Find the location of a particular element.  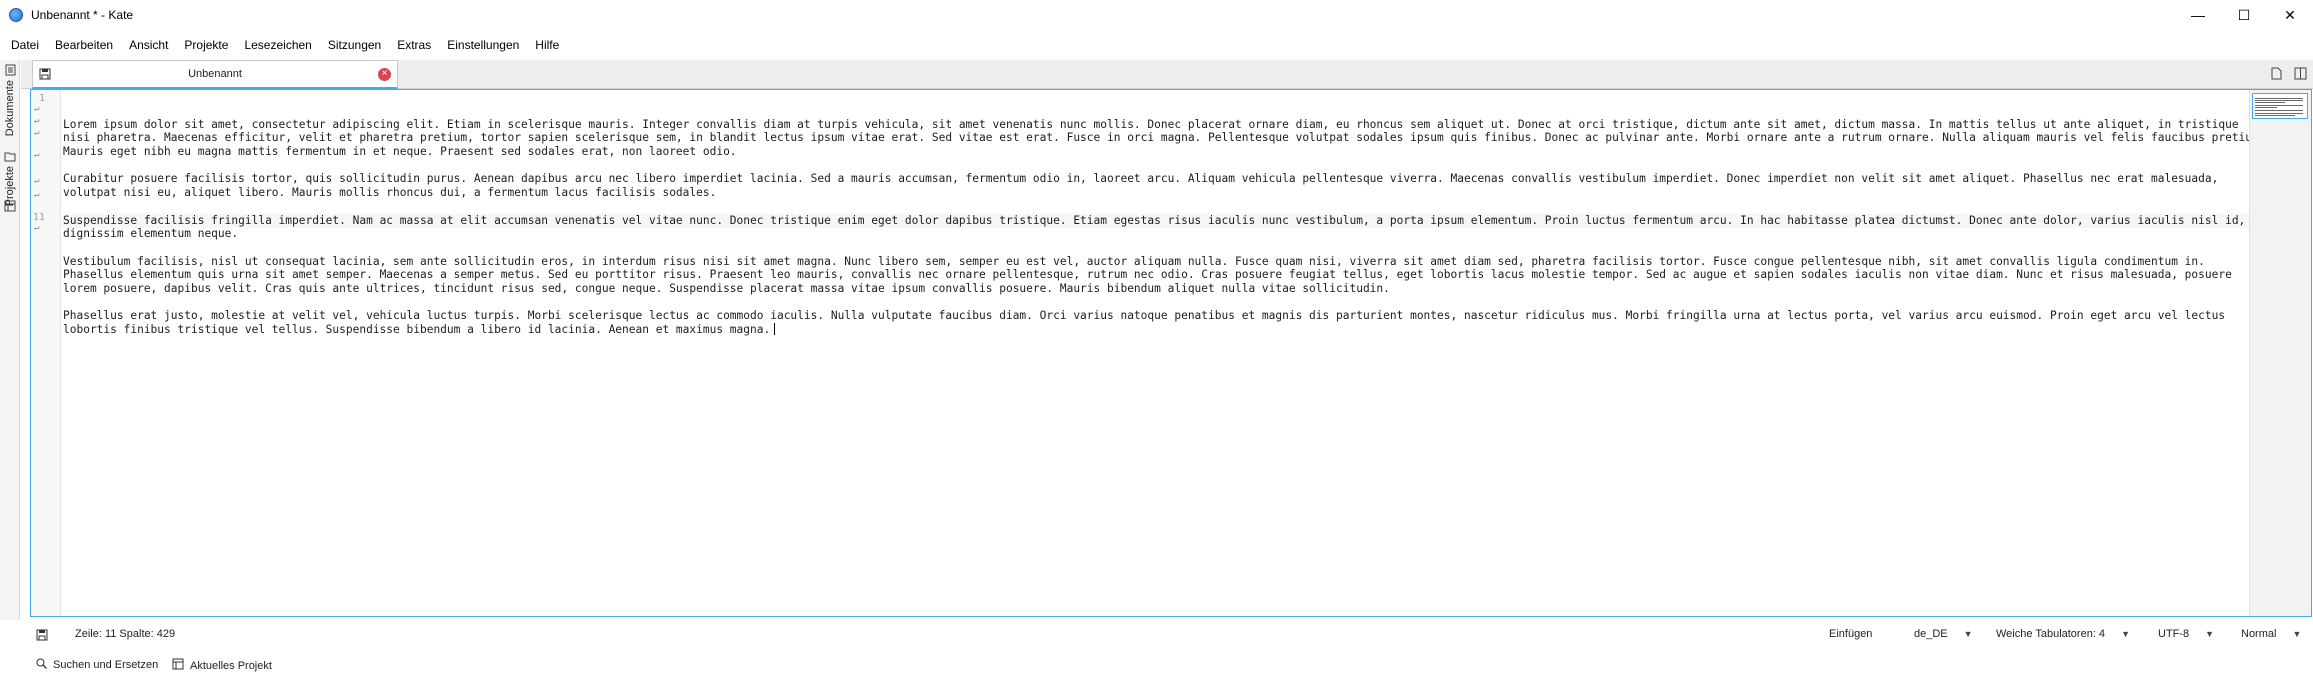

sidebar-label-documents: Dokumente is located at coordinates (10, 108).